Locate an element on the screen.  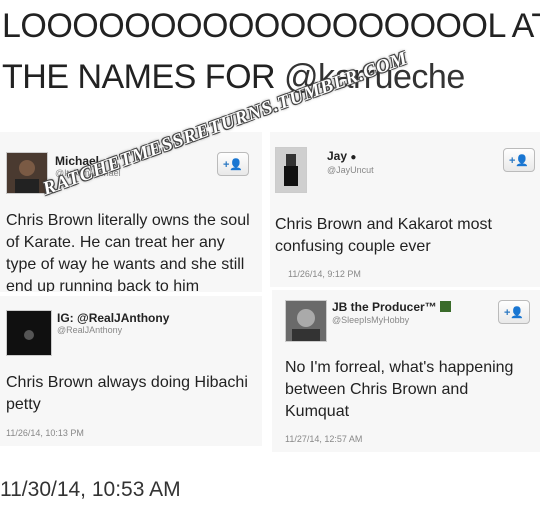
display-name: JB the Producer™ is located at coordinates (392, 307).